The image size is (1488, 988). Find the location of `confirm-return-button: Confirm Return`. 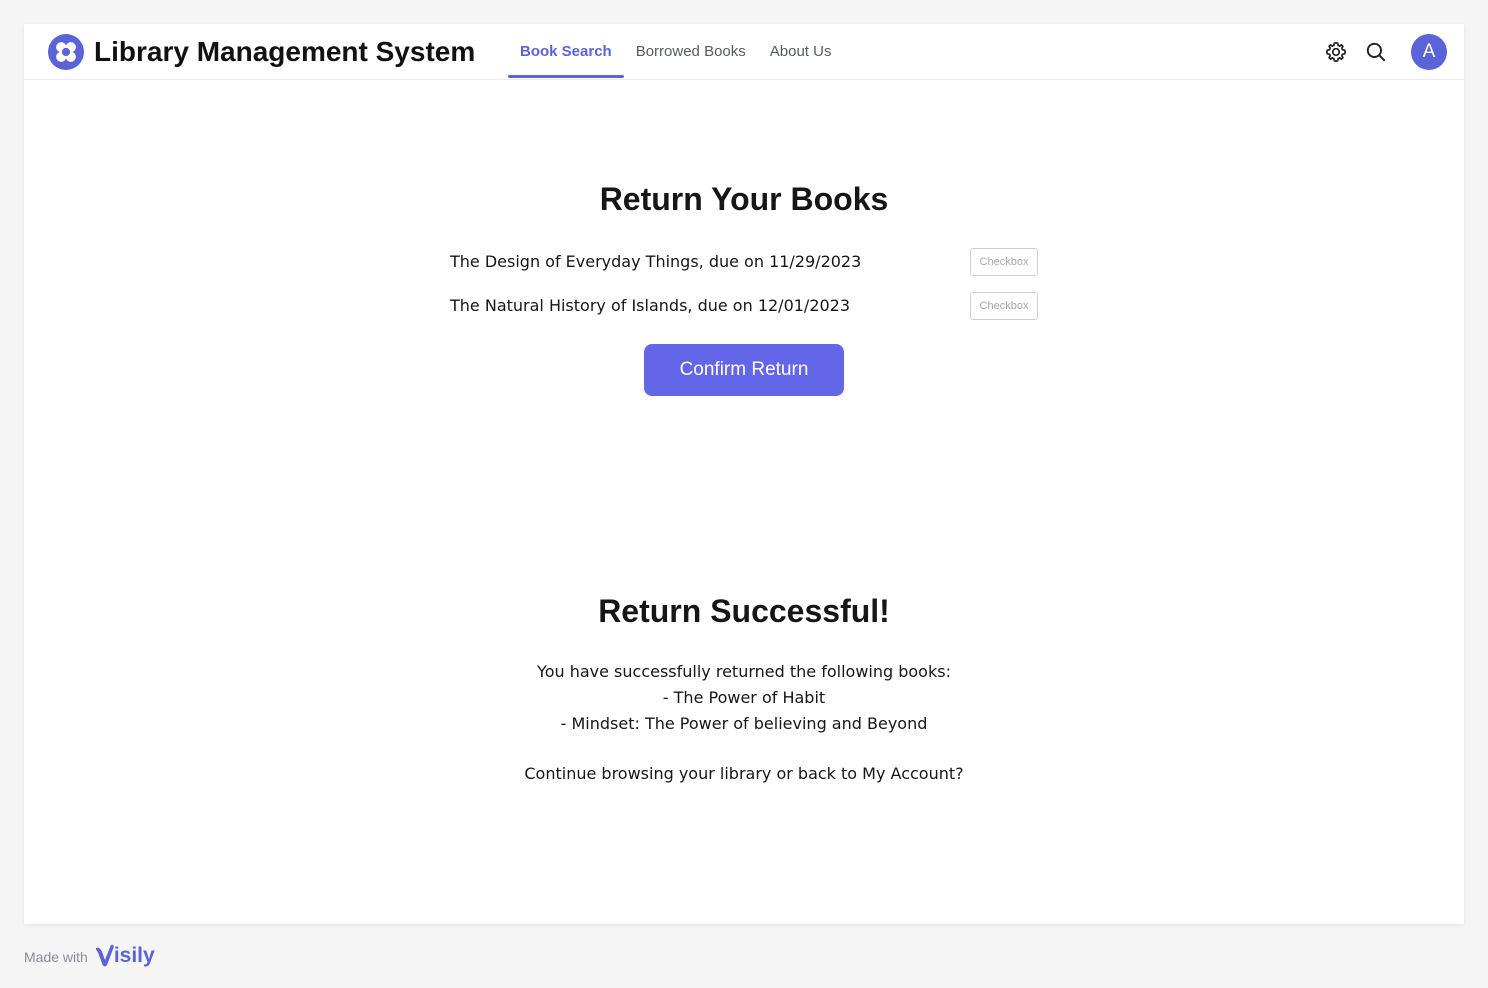

confirm-return-button: Confirm Return is located at coordinates (744, 370).